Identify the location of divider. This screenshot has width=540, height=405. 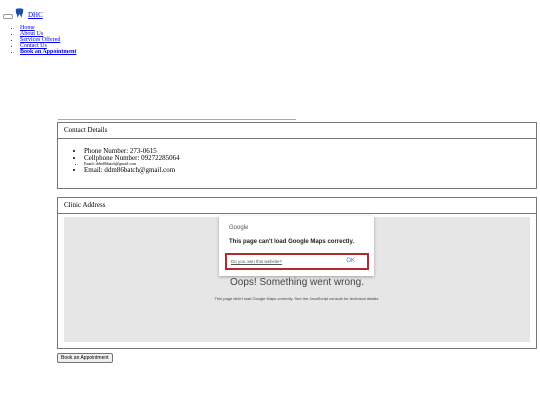
(177, 119).